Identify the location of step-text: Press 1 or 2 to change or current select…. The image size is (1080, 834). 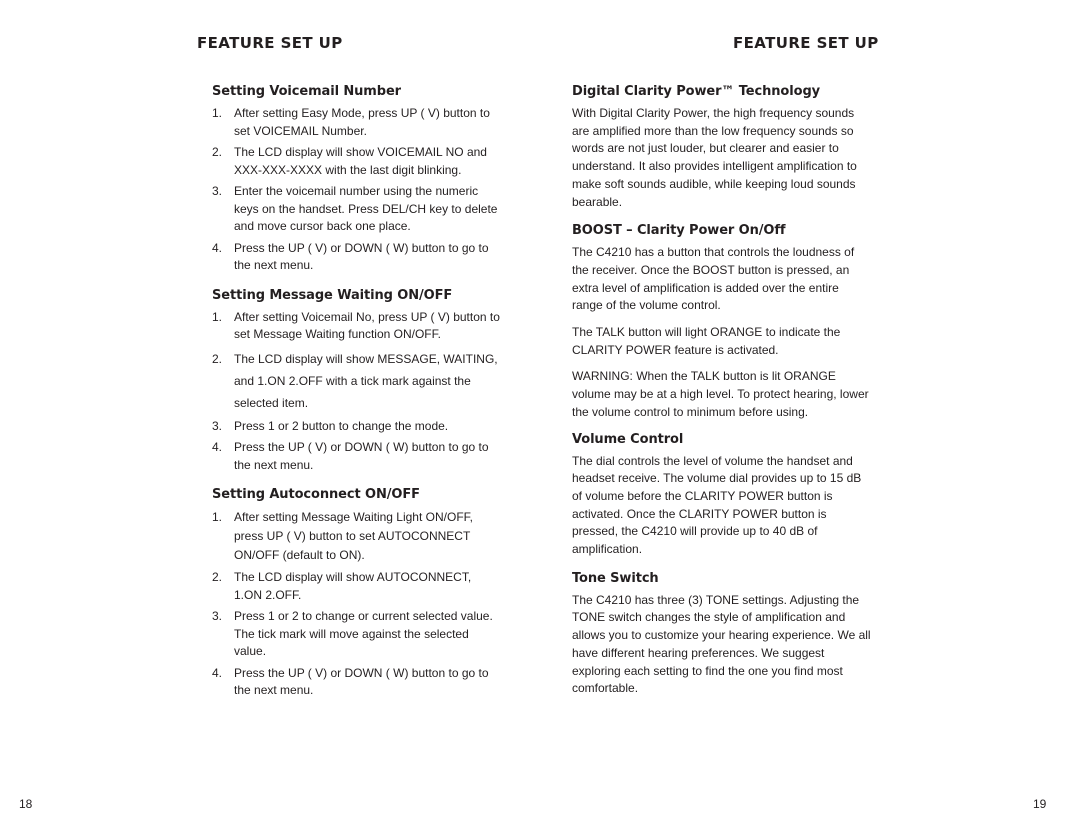
(363, 633).